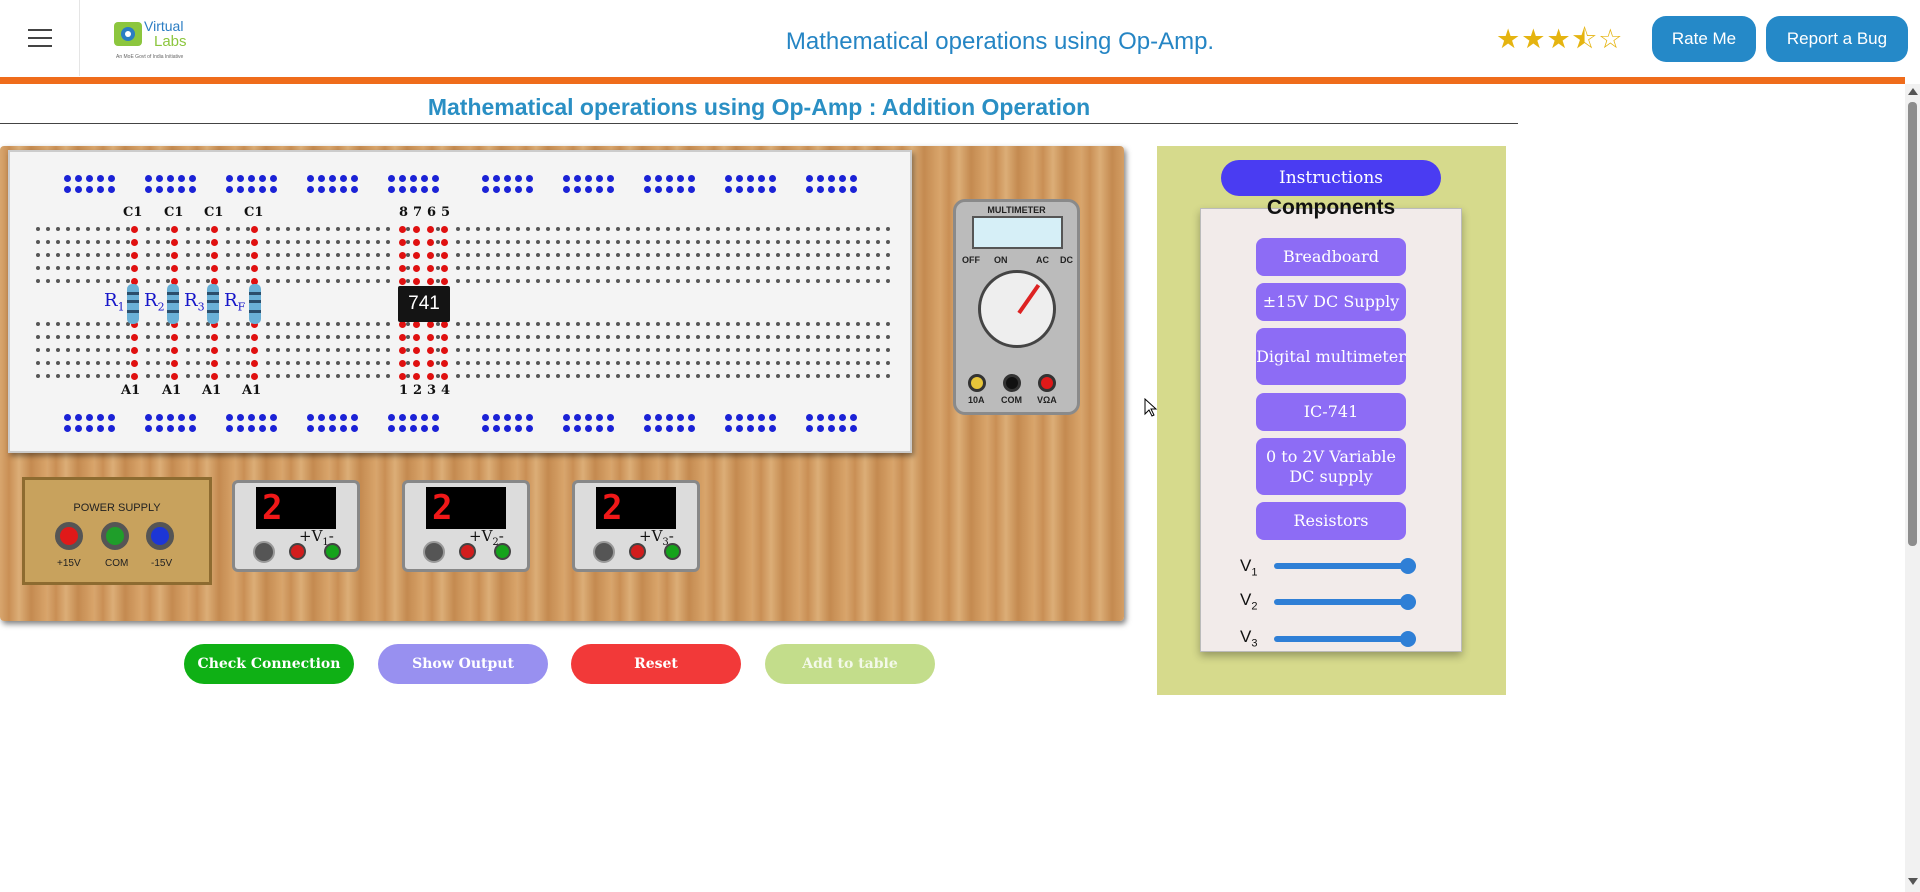 The height and width of the screenshot is (892, 1920). What do you see at coordinates (434, 552) in the screenshot?
I see `v2-knob` at bounding box center [434, 552].